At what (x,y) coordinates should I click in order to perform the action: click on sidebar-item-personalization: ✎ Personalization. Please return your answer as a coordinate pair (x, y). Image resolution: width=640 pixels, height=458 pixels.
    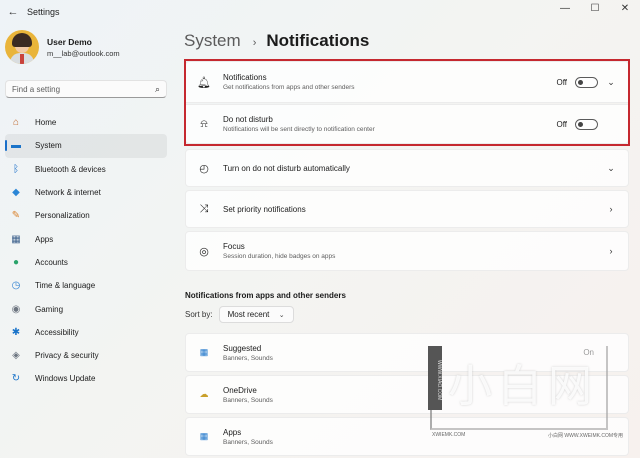
    Looking at the image, I should click on (86, 215).